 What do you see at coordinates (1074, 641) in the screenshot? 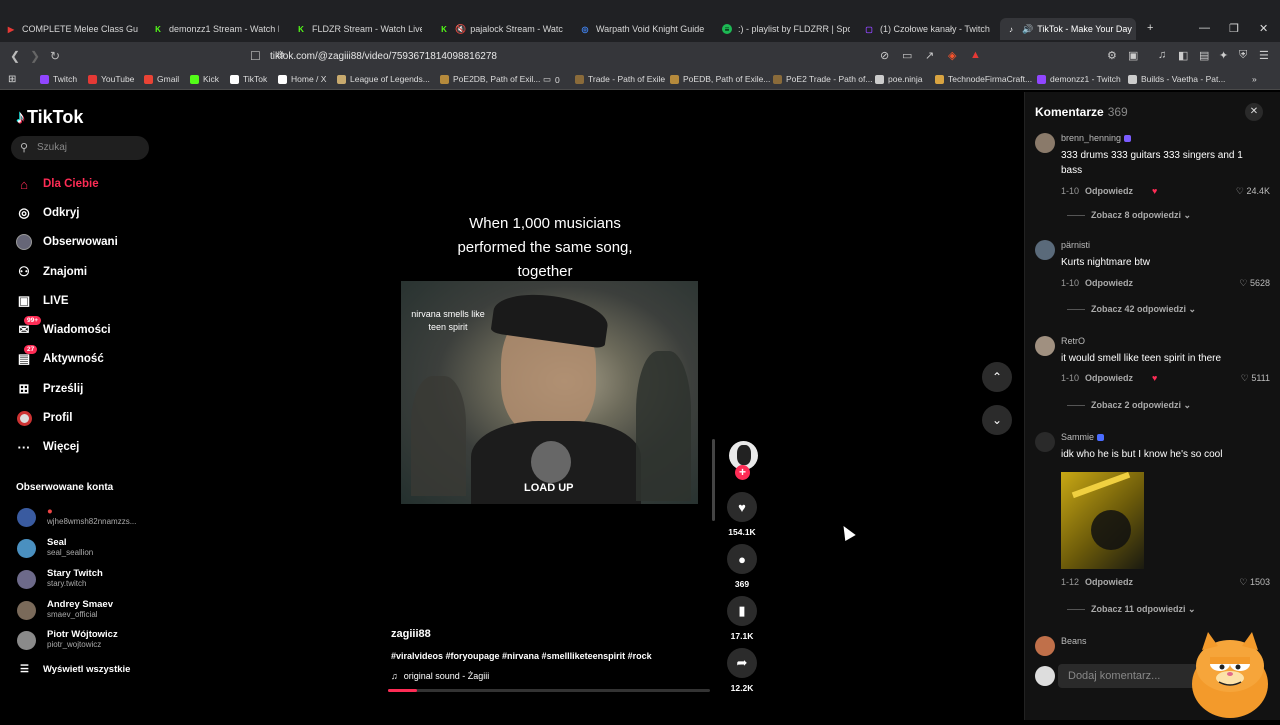
I see `comment-user: Beans` at bounding box center [1074, 641].